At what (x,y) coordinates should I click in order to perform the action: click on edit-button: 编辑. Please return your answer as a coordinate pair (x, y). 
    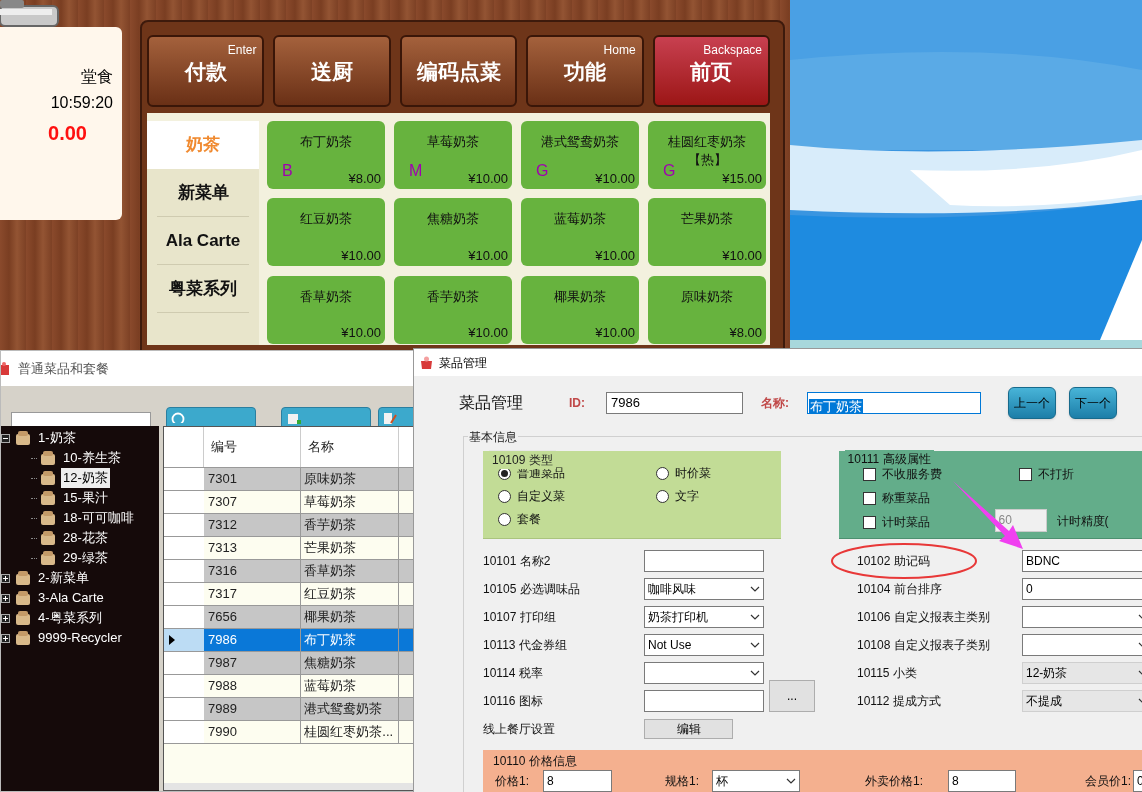
    Looking at the image, I should click on (688, 729).